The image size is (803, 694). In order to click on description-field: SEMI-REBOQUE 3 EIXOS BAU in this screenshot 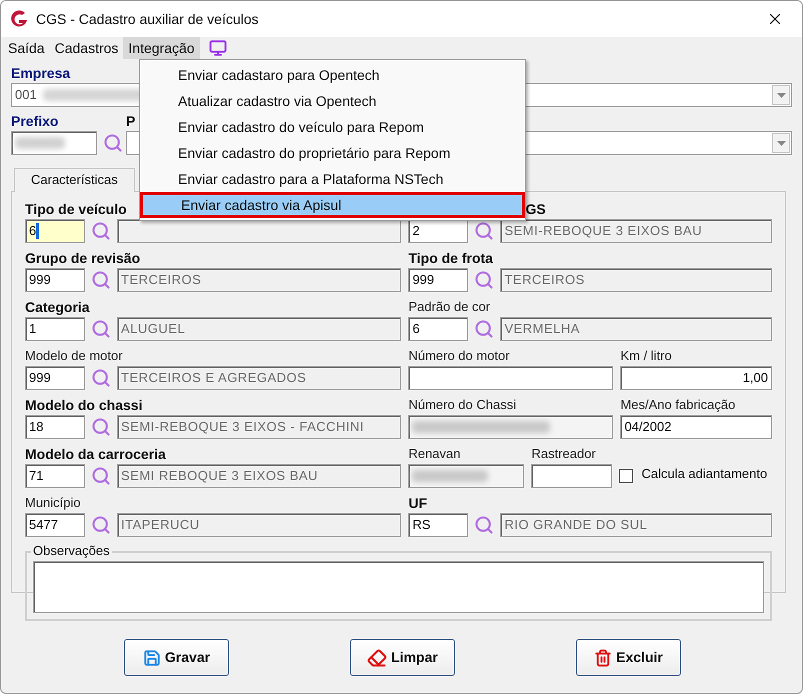, I will do `click(636, 231)`.